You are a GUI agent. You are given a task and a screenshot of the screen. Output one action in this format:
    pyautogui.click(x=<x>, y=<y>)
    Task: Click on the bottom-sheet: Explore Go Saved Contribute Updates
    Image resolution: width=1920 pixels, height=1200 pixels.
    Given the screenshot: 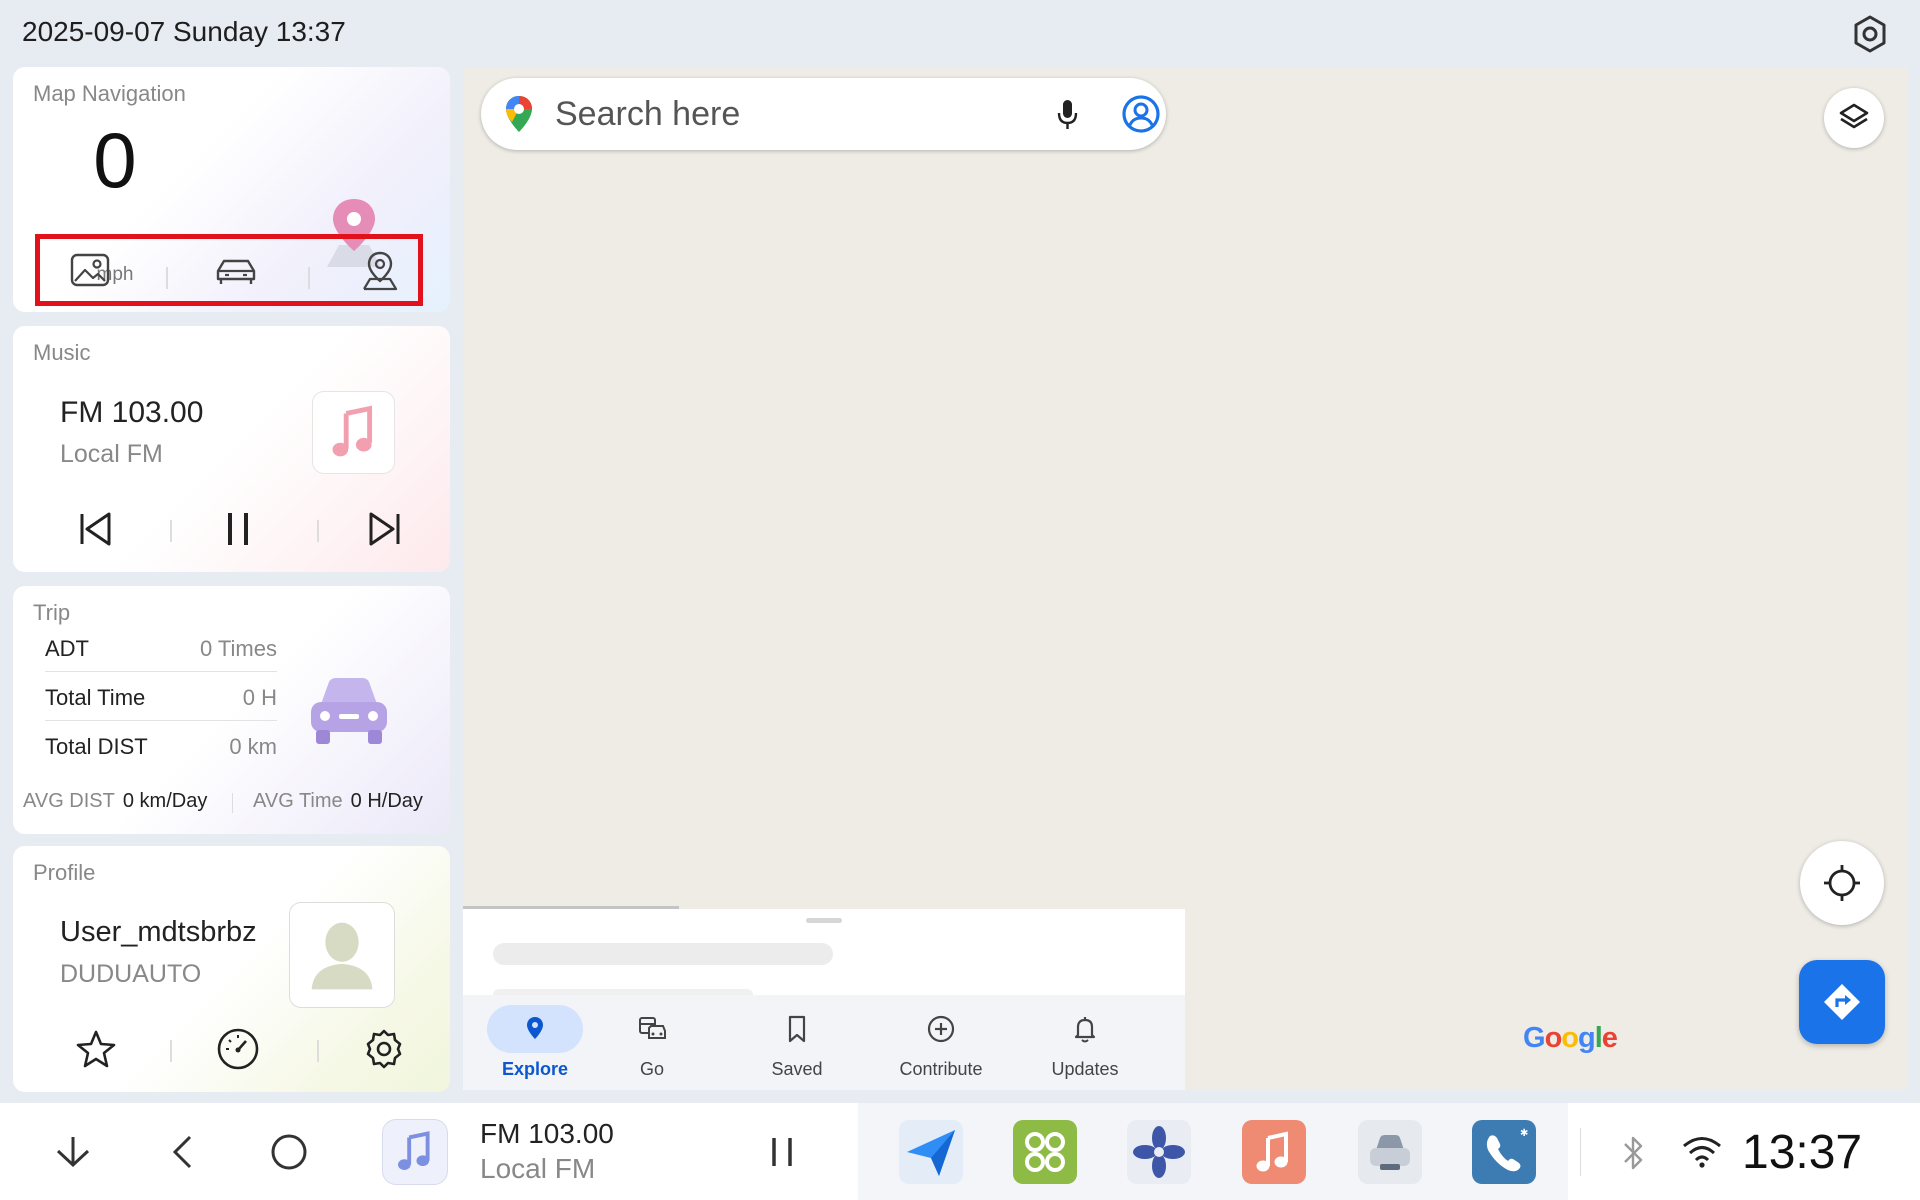 What is the action you would take?
    pyautogui.click(x=824, y=998)
    